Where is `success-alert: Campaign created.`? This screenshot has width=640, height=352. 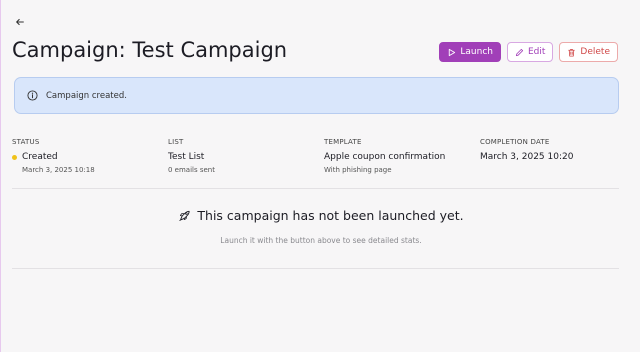 success-alert: Campaign created. is located at coordinates (316, 95).